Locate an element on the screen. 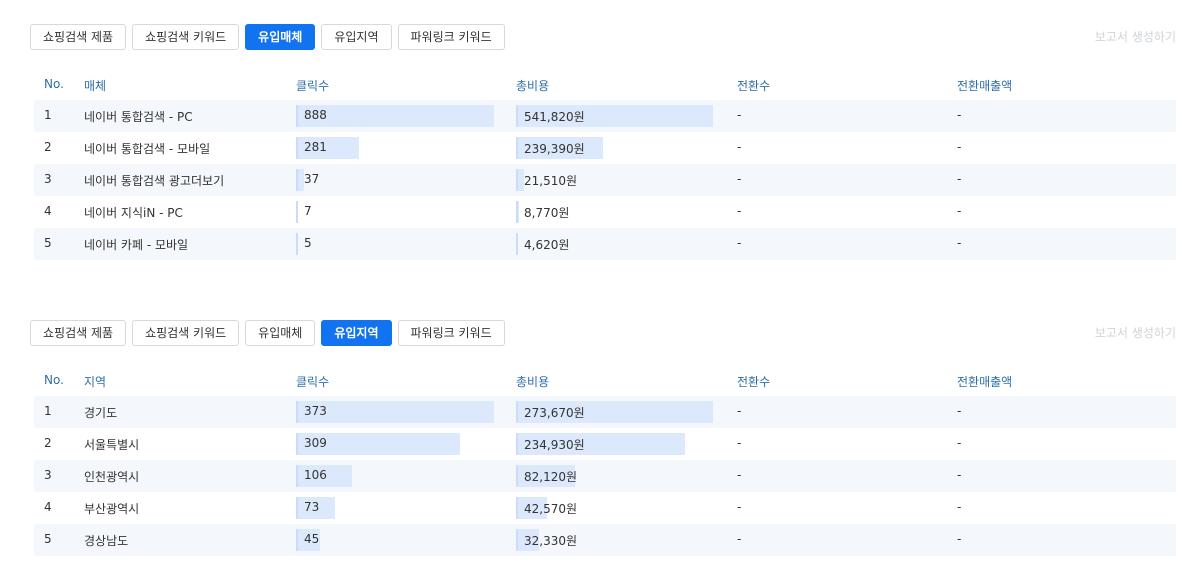  header-region: 지역 is located at coordinates (95, 381).